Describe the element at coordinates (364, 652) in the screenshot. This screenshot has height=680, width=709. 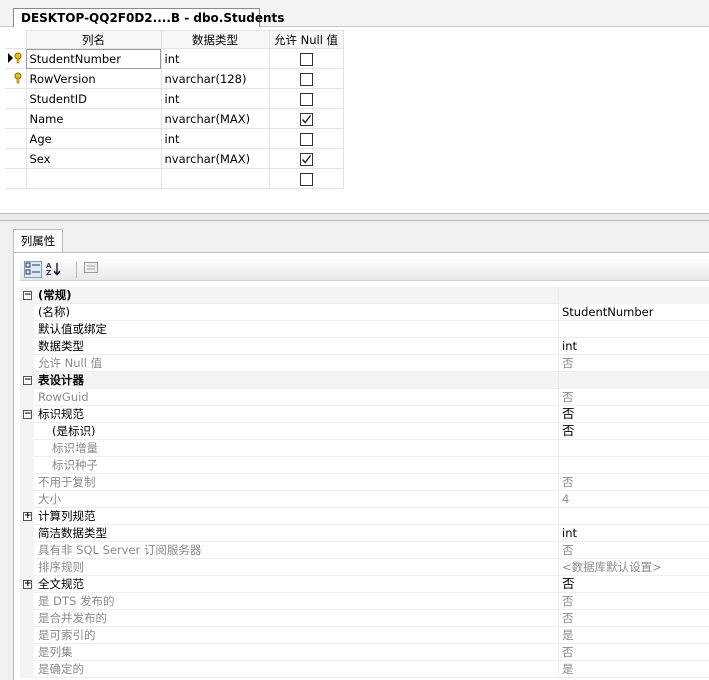
I see `property-row: 是列集 否` at that location.